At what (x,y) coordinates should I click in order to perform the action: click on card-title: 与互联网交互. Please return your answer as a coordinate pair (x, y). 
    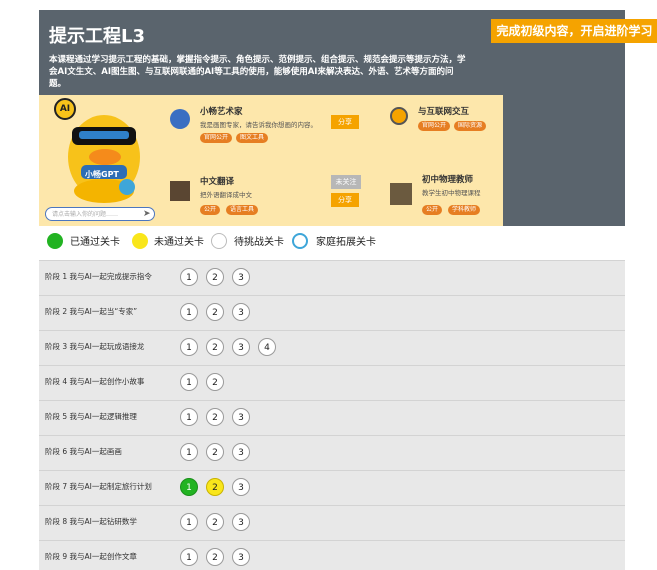
    Looking at the image, I should click on (444, 112).